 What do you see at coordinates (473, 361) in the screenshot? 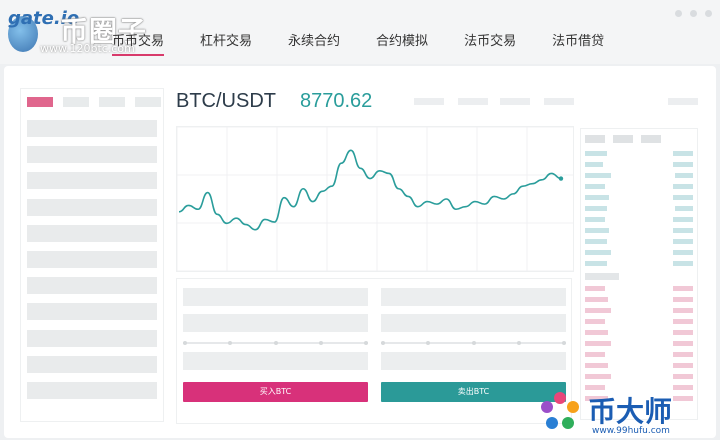
I see `sell-total-input` at bounding box center [473, 361].